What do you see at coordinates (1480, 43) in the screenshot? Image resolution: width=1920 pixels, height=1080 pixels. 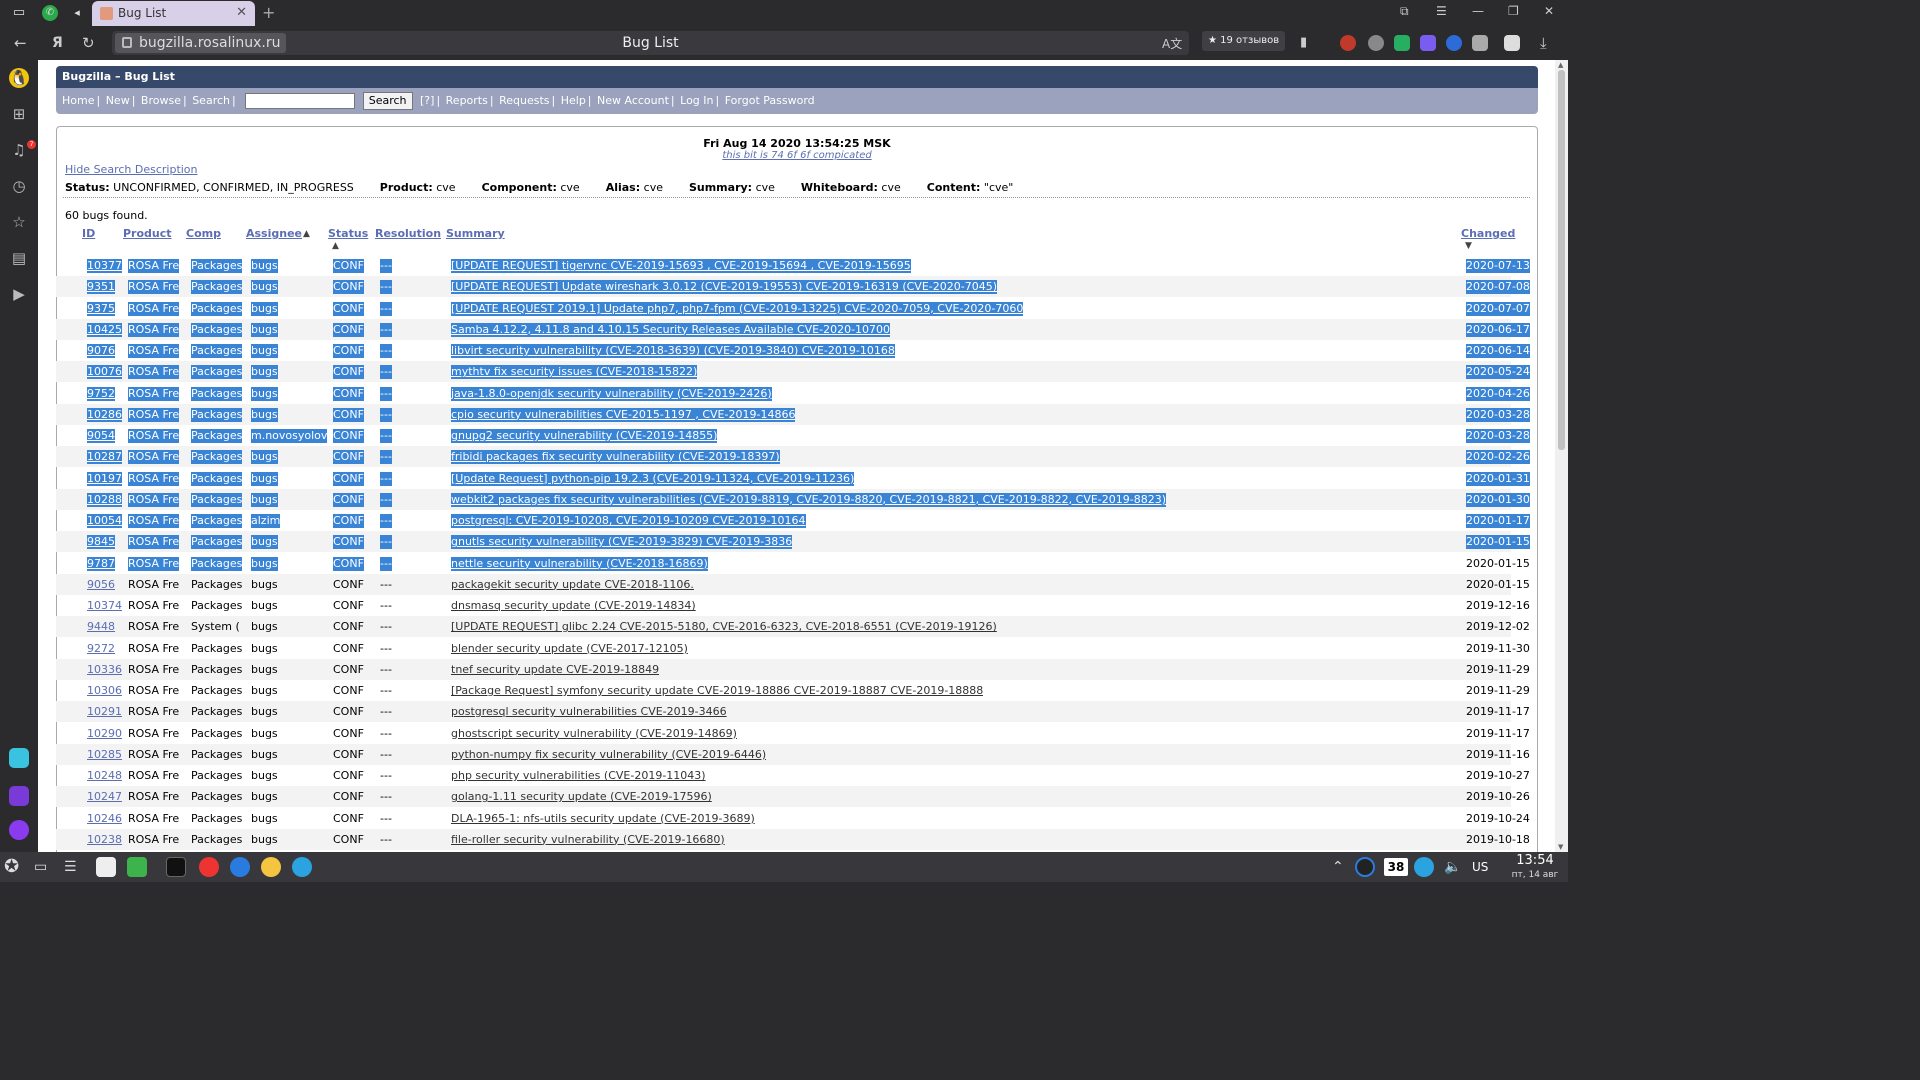 I see `extension-puzzle-icon` at bounding box center [1480, 43].